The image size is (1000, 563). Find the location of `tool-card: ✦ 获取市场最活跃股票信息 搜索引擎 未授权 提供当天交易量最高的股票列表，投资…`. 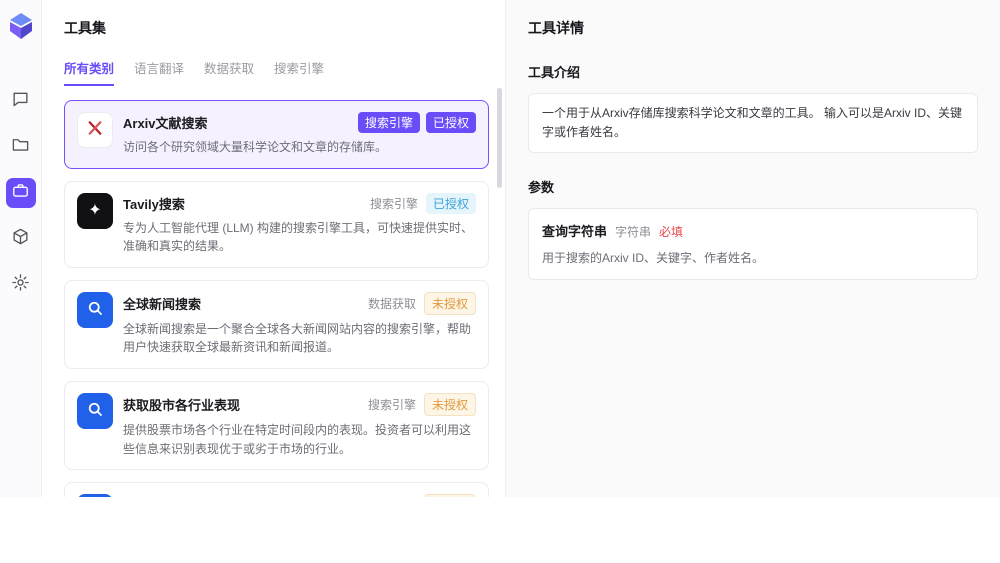

tool-card: ✦ 获取市场最活跃股票信息 搜索引擎 未授权 提供当天交易量最高的股票列表，投资… is located at coordinates (276, 489).